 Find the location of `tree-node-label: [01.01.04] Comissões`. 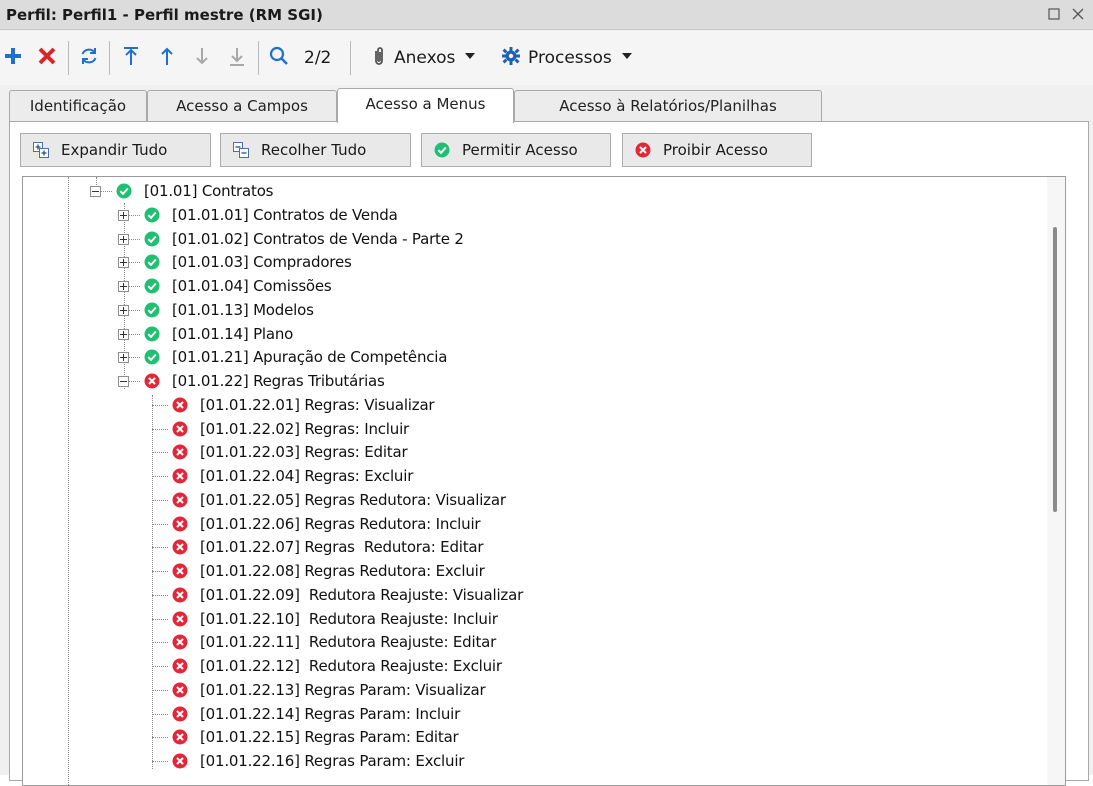

tree-node-label: [01.01.04] Comissões is located at coordinates (252, 286).